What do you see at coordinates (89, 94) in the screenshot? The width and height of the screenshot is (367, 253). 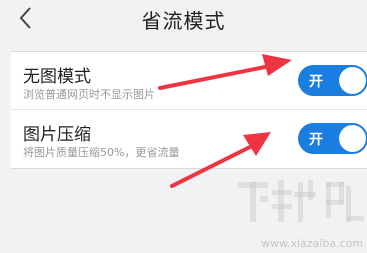 I see `setting-description: 浏览普通网页时不显示图片` at bounding box center [89, 94].